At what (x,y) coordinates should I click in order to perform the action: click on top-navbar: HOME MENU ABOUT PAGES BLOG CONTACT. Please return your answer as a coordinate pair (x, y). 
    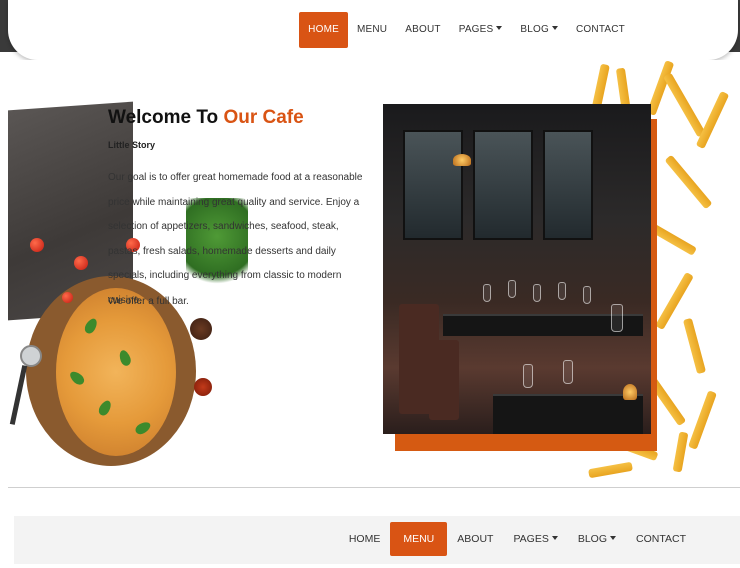
    Looking at the image, I should click on (373, 30).